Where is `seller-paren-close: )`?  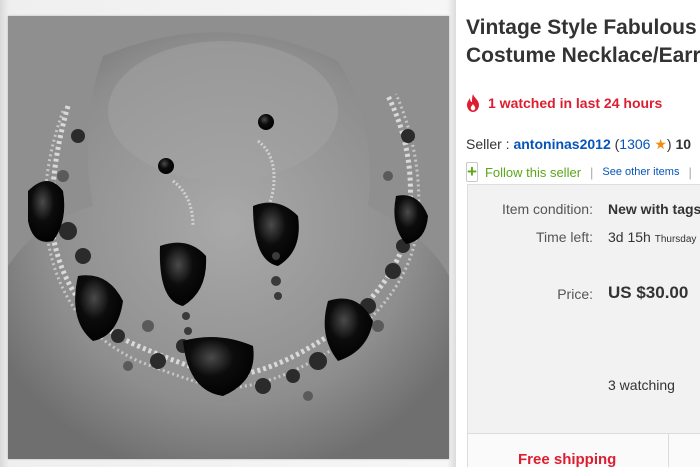 seller-paren-close: ) is located at coordinates (669, 144).